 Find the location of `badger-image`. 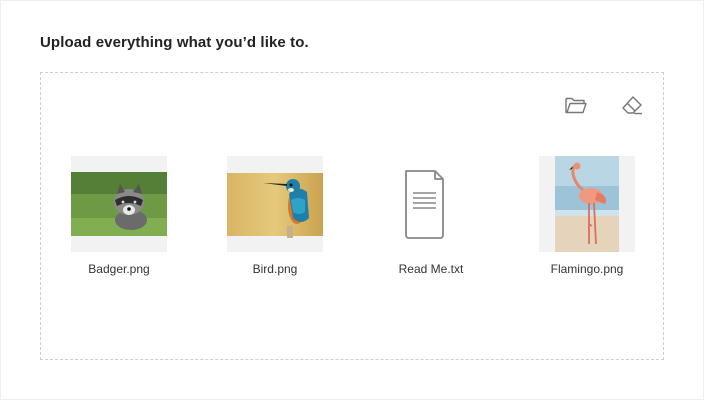

badger-image is located at coordinates (119, 204).